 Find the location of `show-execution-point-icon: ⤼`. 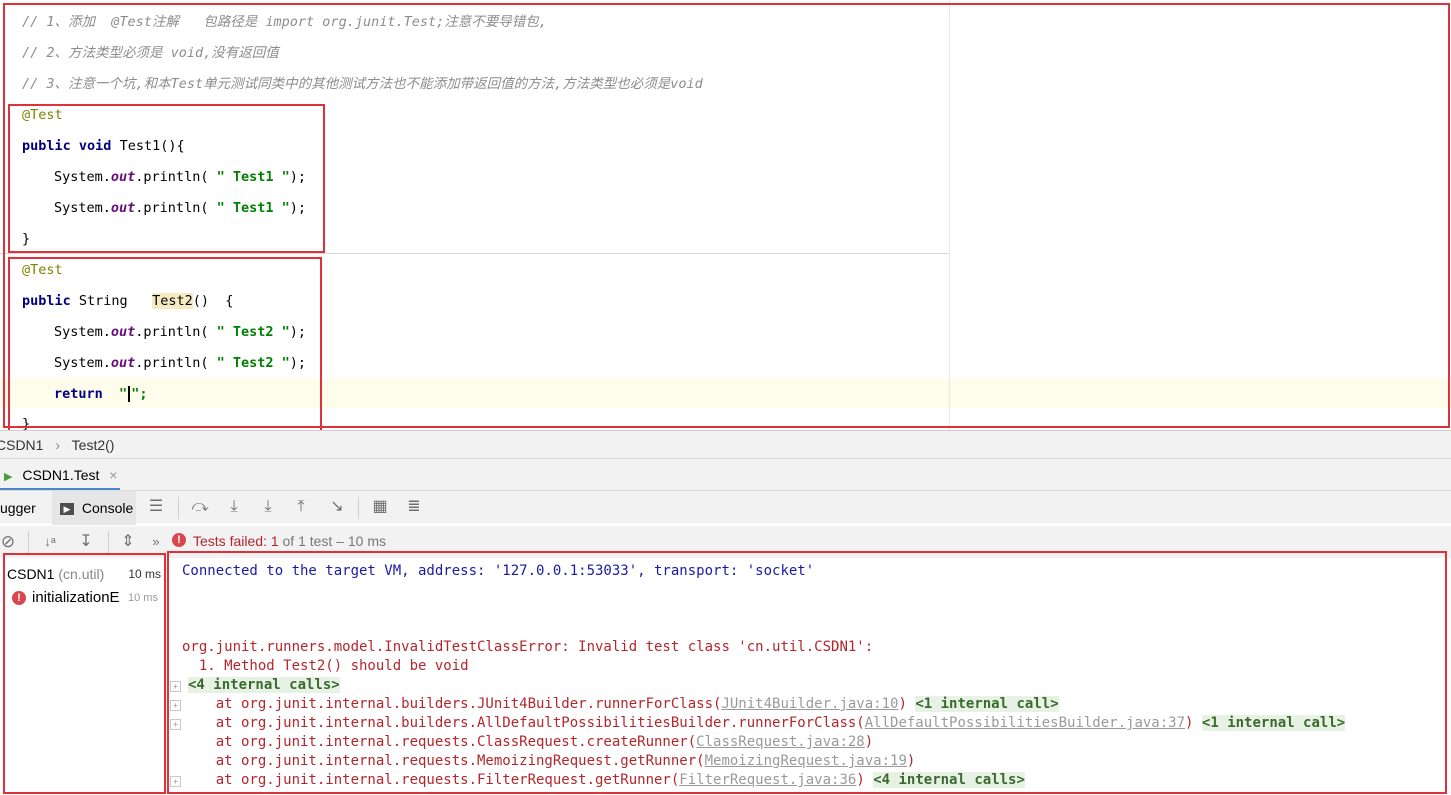

show-execution-point-icon: ⤼ is located at coordinates (200, 507).